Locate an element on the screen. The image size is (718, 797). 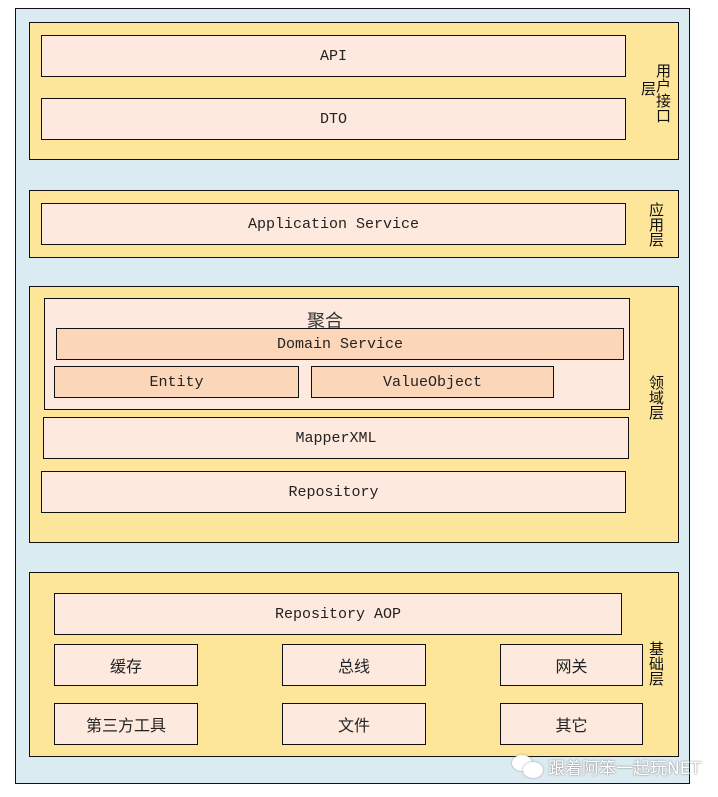
watermark: 跟着阿笨一起玩NET is located at coordinates (606, 766).